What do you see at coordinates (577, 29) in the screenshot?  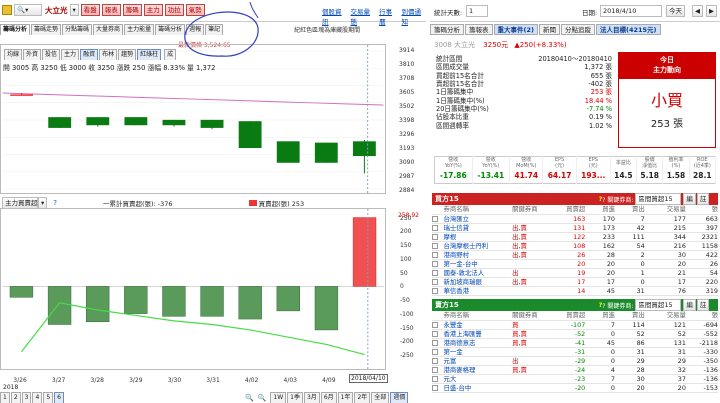 I see `rtab-branch: 分點追蹤` at bounding box center [577, 29].